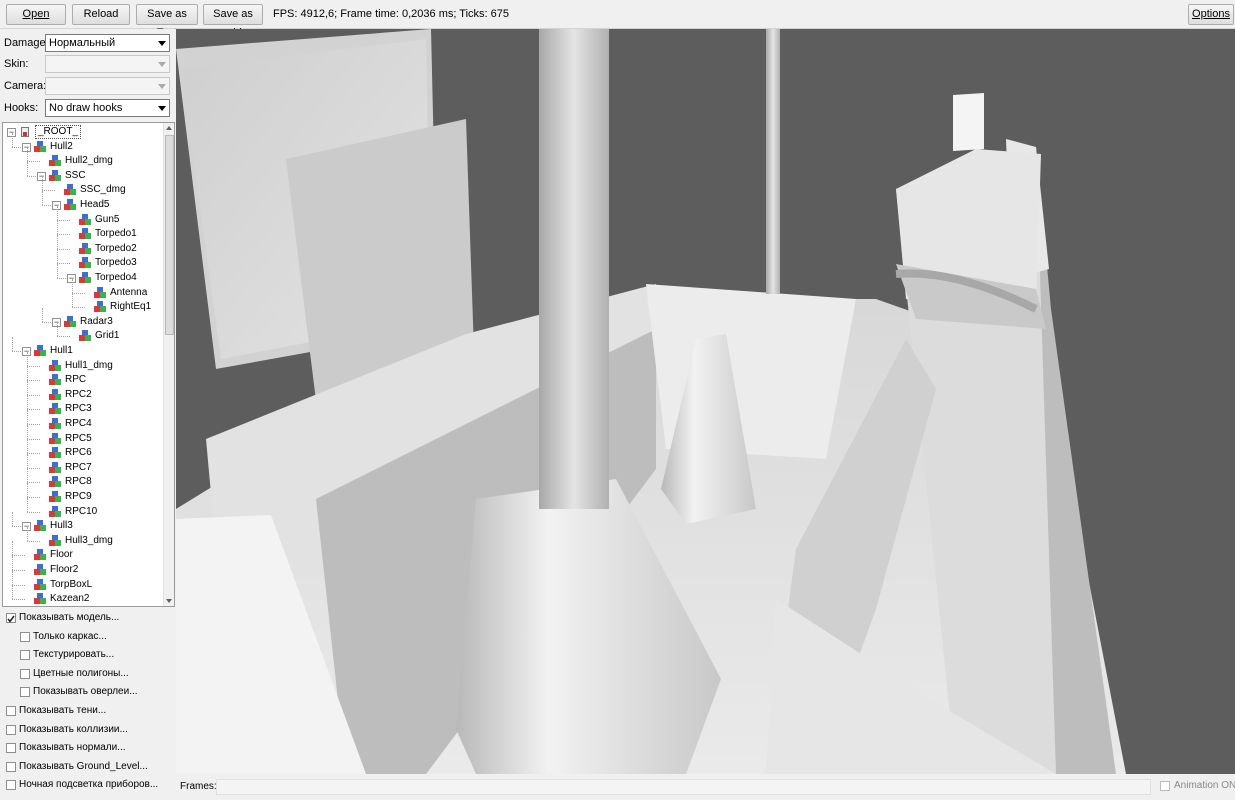 The image size is (1235, 800). I want to click on tree-node-label: RPC2, so click(78, 394).